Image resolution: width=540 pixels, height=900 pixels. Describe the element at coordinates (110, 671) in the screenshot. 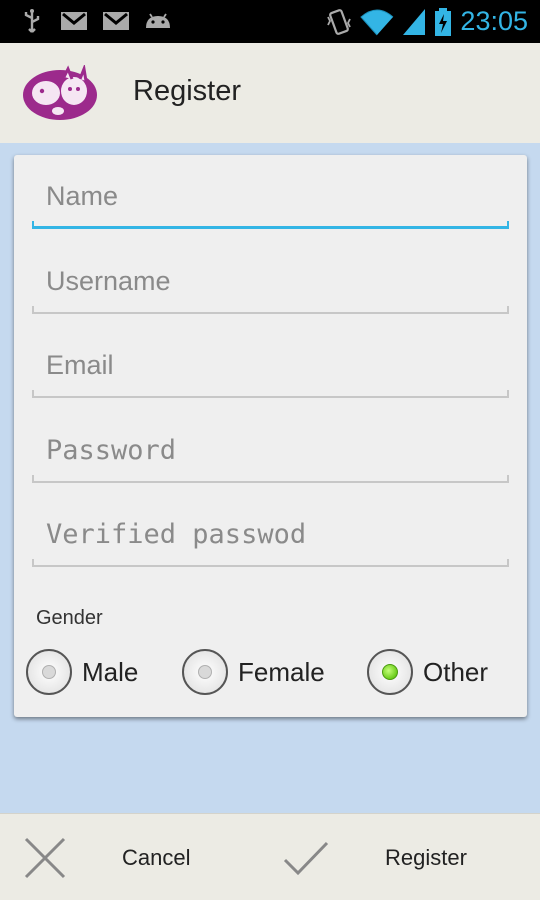

I see `radio-label-male: Male` at that location.